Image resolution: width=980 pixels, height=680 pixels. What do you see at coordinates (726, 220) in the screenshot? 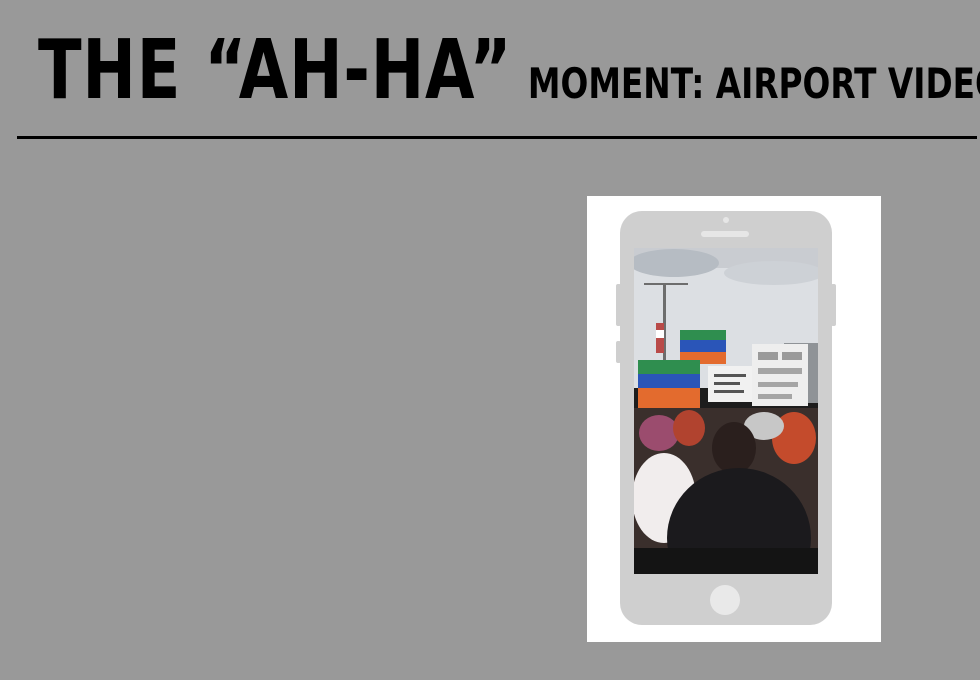
I see `phone-camera` at bounding box center [726, 220].